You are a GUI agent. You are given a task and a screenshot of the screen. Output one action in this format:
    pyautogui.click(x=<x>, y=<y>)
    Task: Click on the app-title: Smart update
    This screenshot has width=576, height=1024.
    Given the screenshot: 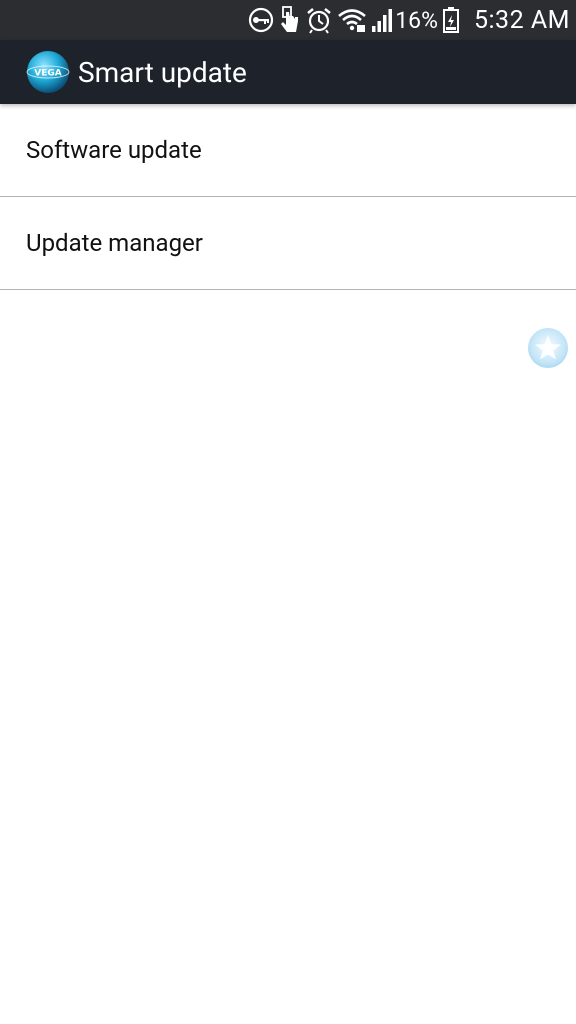 What is the action you would take?
    pyautogui.click(x=162, y=72)
    